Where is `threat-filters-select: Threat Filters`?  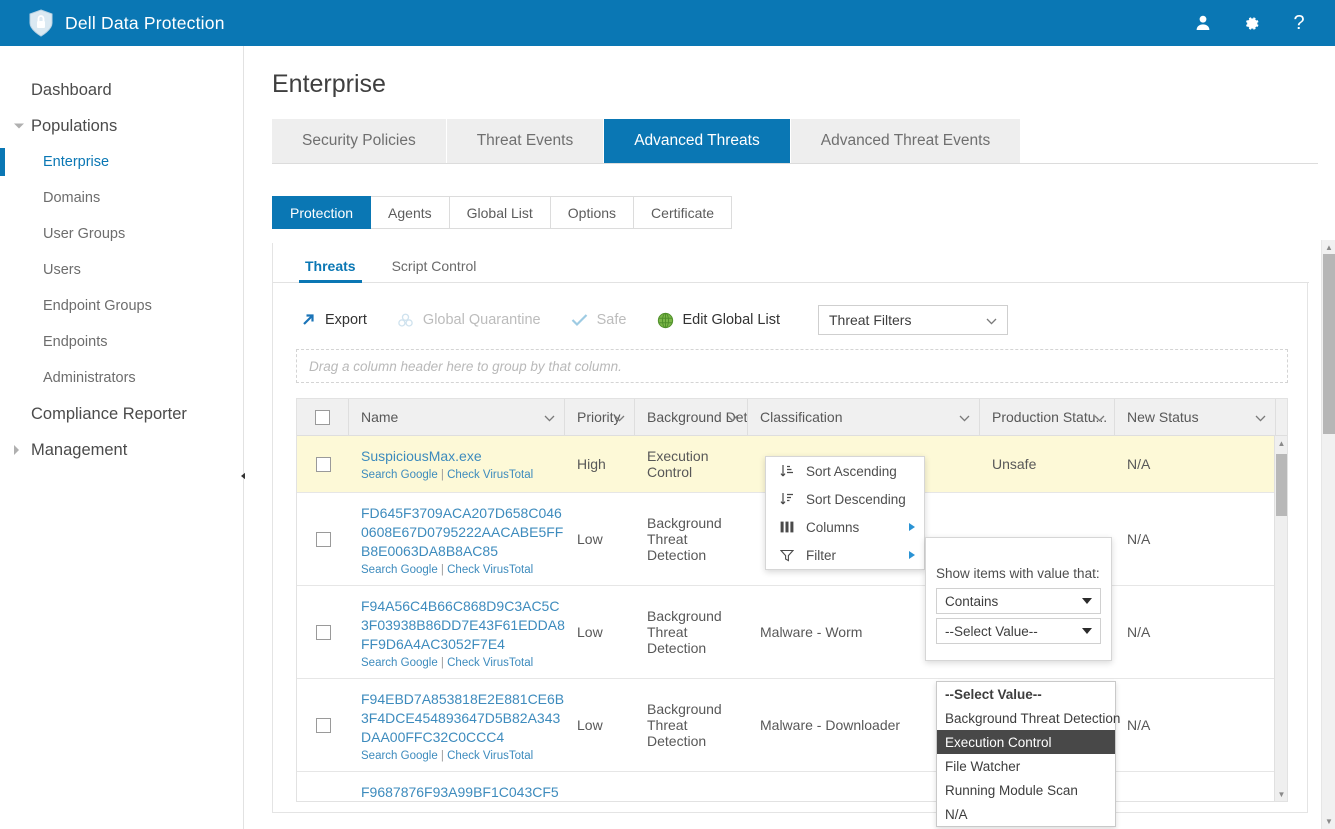
threat-filters-select: Threat Filters is located at coordinates (912, 320).